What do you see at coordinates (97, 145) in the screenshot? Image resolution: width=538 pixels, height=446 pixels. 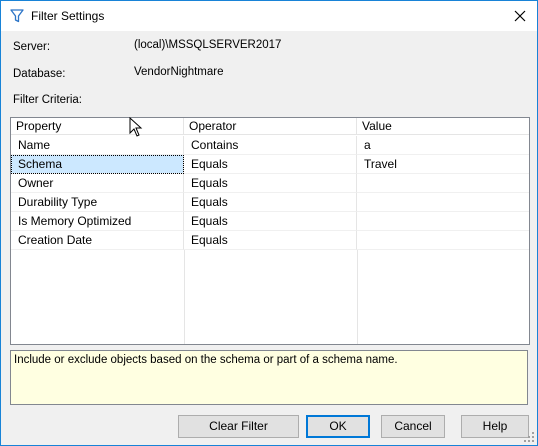 I see `property-cell: Name` at bounding box center [97, 145].